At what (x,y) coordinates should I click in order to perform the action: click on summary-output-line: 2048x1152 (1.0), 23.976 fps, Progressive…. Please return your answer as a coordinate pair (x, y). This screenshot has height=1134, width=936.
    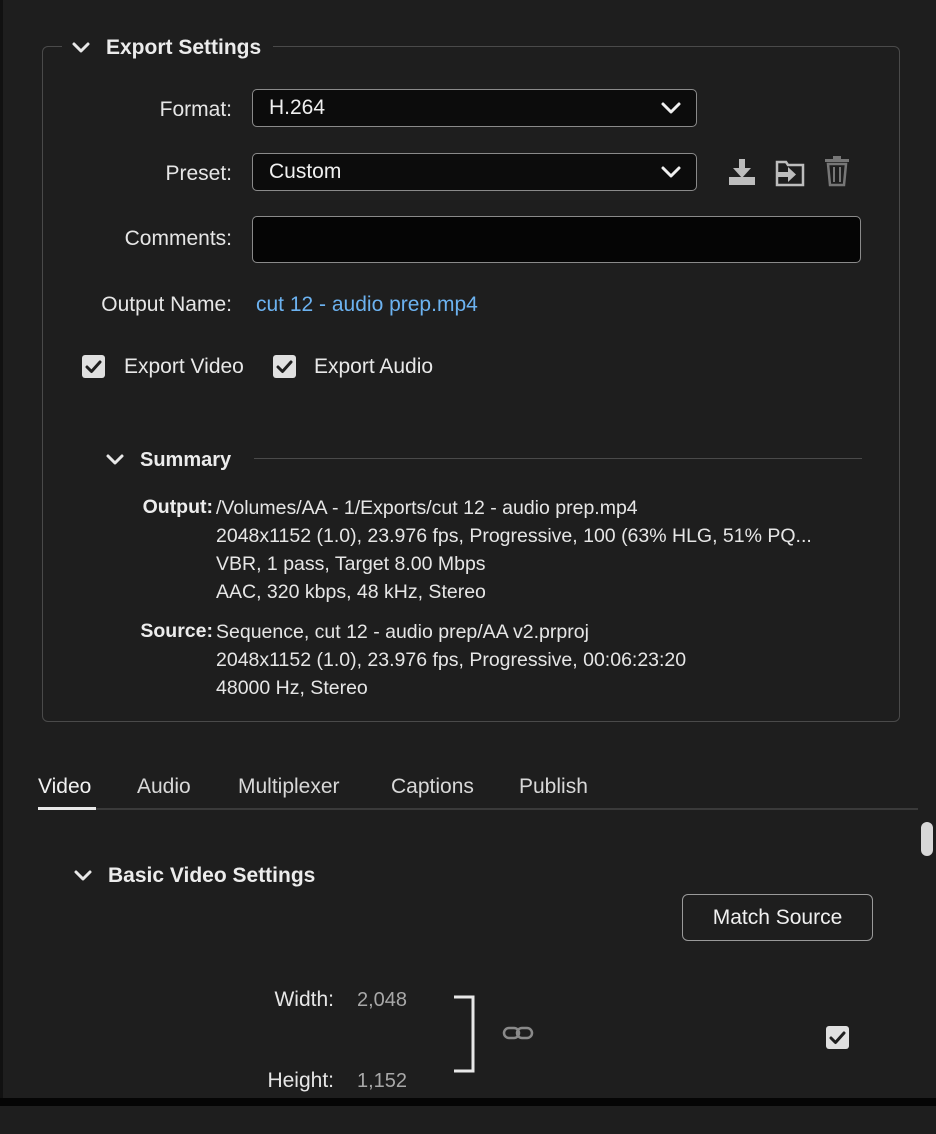
    Looking at the image, I should click on (514, 536).